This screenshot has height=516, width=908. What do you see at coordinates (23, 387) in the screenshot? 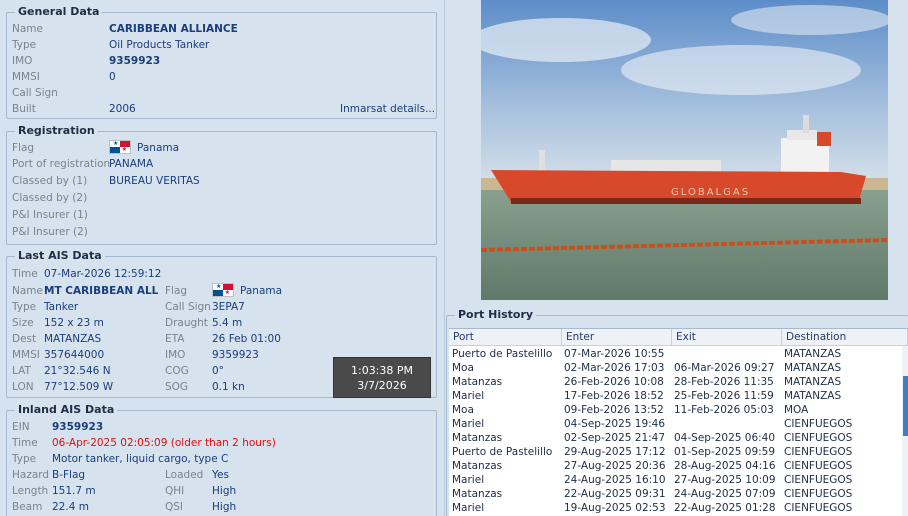
I see `ais-lon-label: LON` at bounding box center [23, 387].